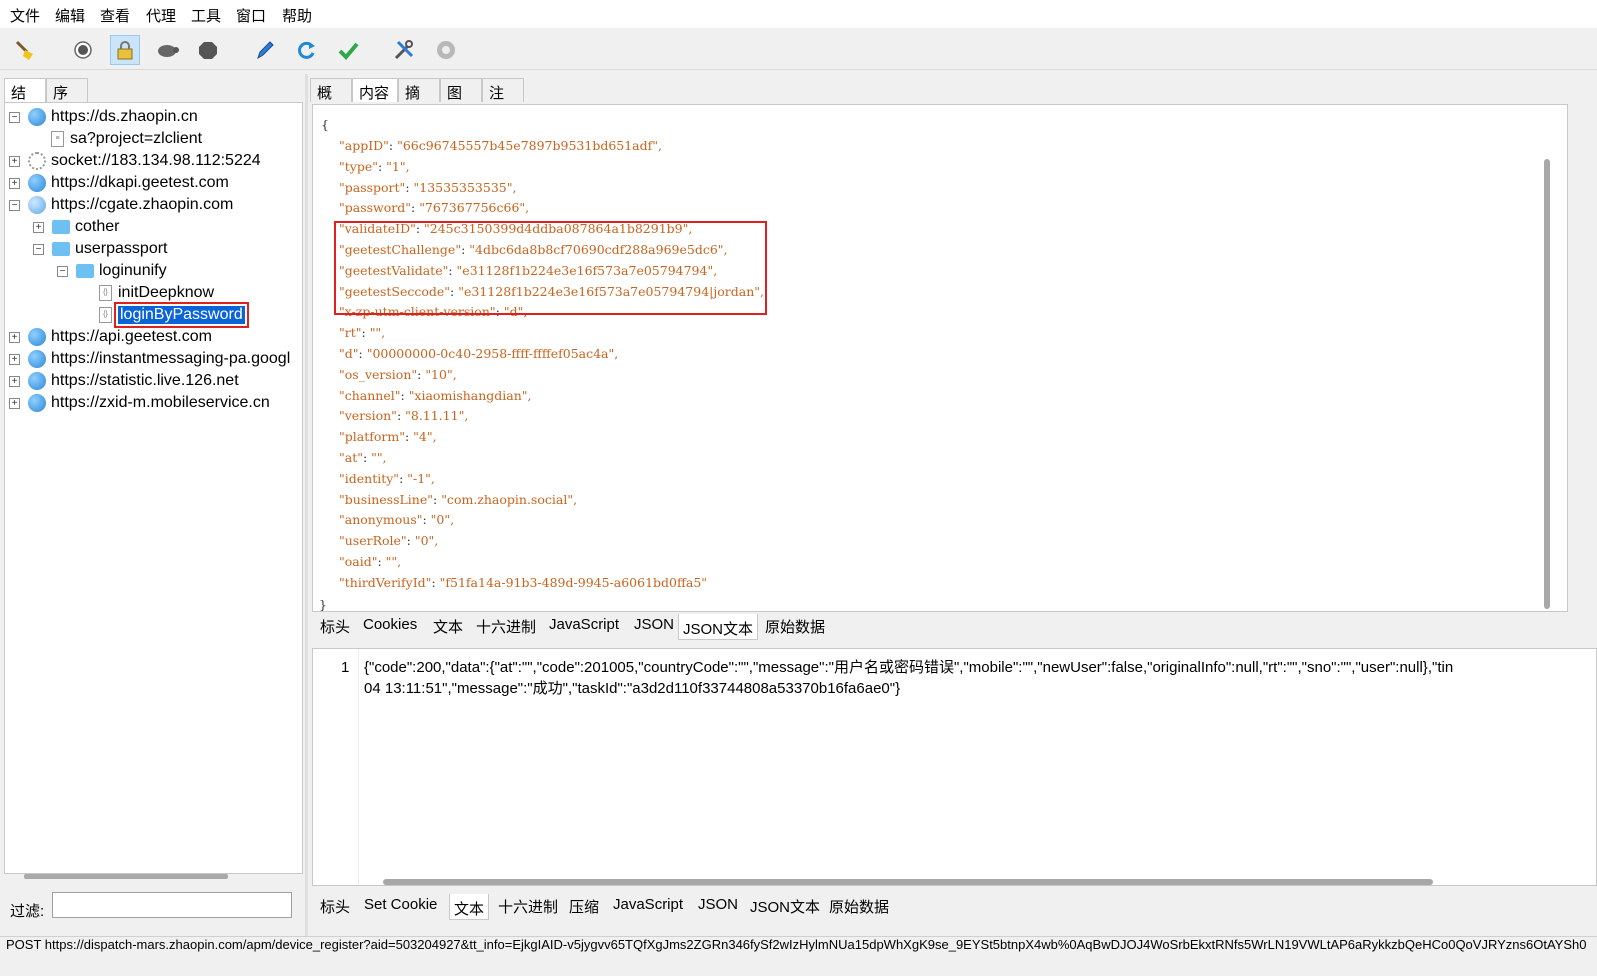 This screenshot has width=1597, height=976. What do you see at coordinates (908, 882) in the screenshot?
I see `response-horizontal-scrollbar` at bounding box center [908, 882].